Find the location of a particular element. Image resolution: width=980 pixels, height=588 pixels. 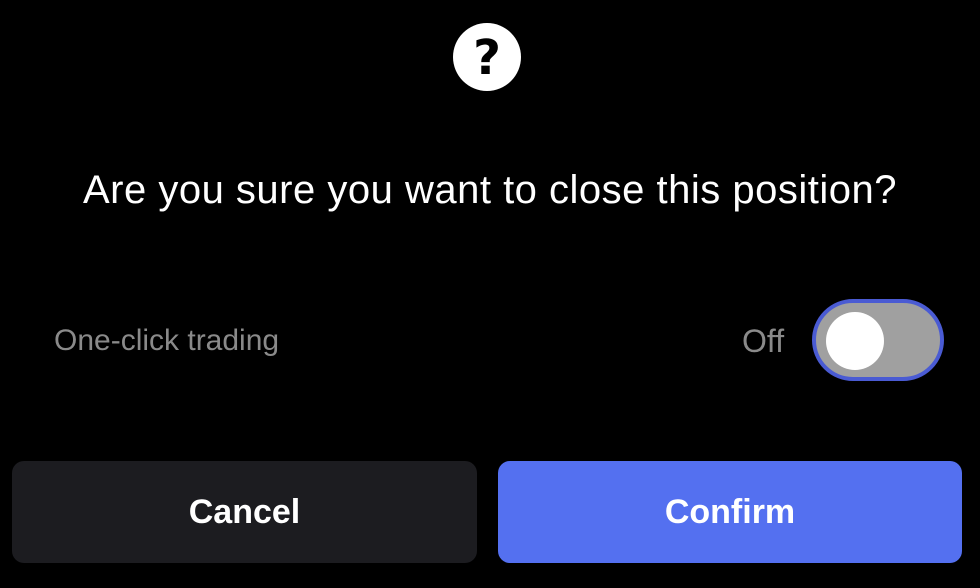

confirm-button: Confirm is located at coordinates (730, 512).